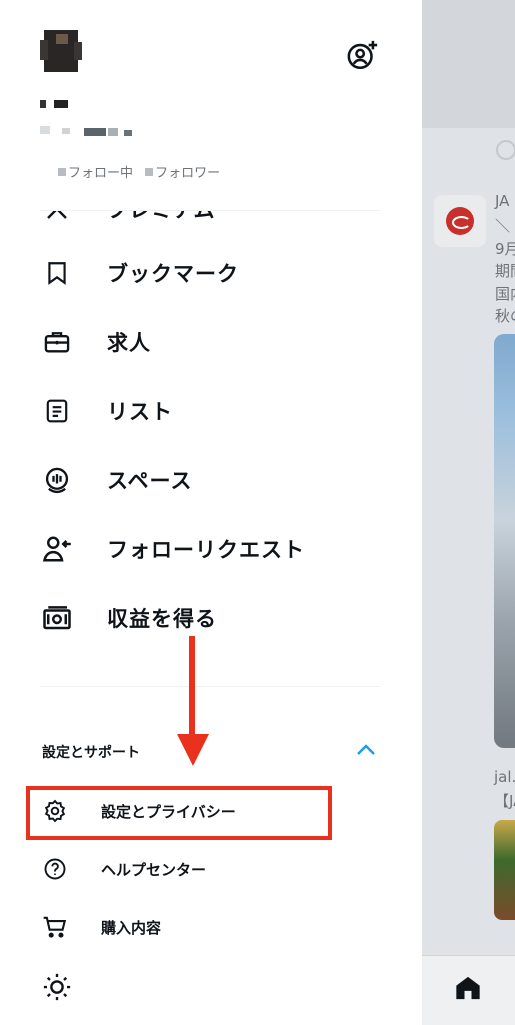  What do you see at coordinates (129, 343) in the screenshot?
I see `menu-item-label: 求人` at bounding box center [129, 343].